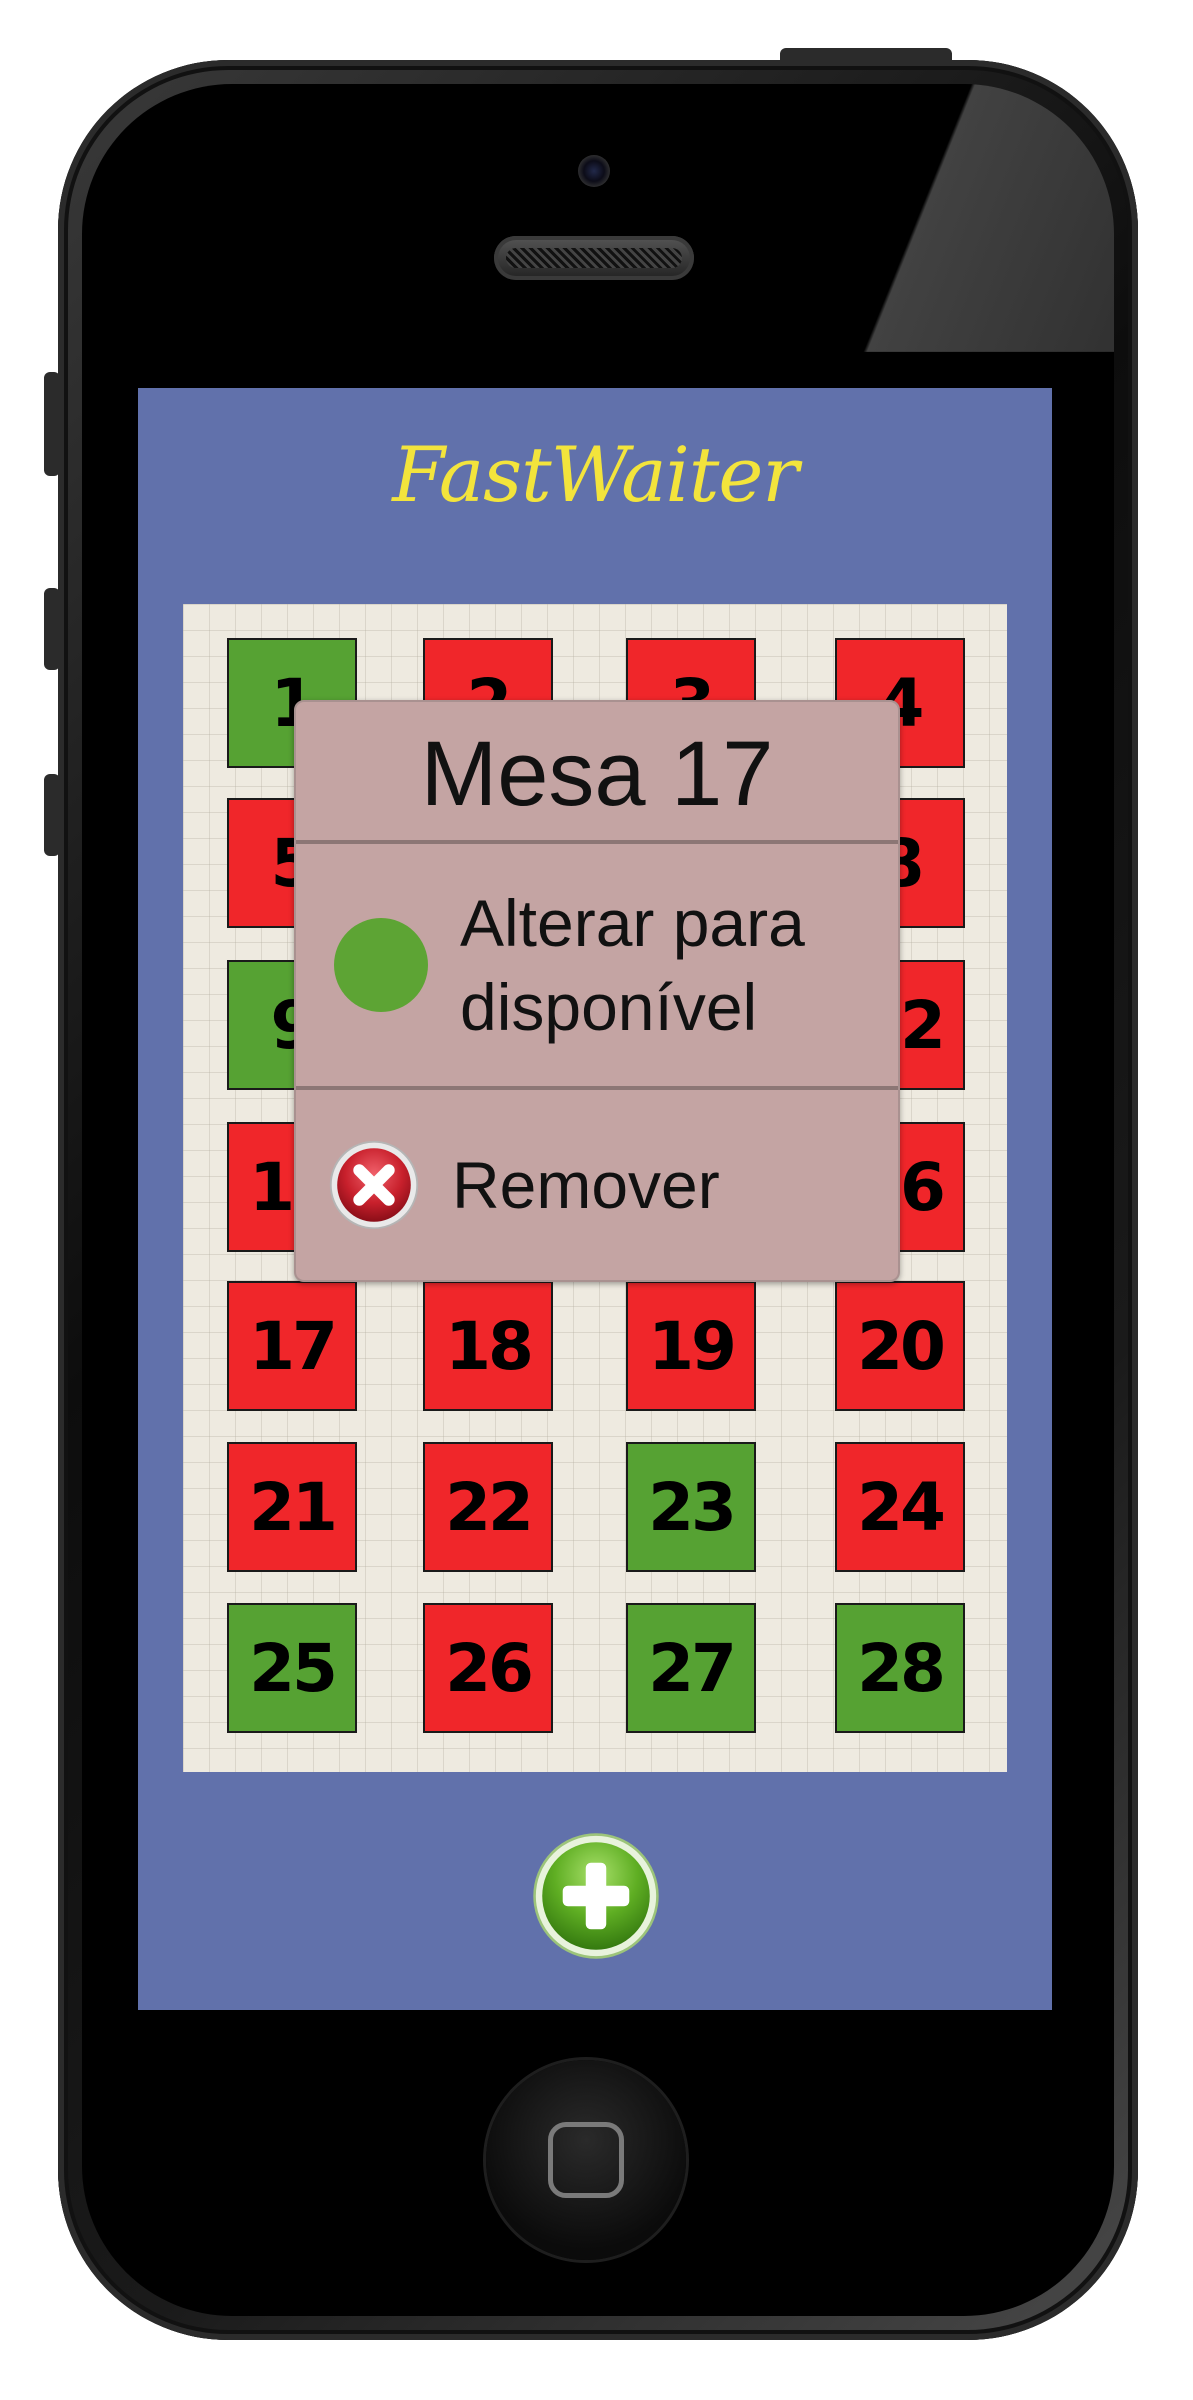 This screenshot has width=1193, height=2400. What do you see at coordinates (691, 1507) in the screenshot?
I see `table-tile-23: 23` at bounding box center [691, 1507].